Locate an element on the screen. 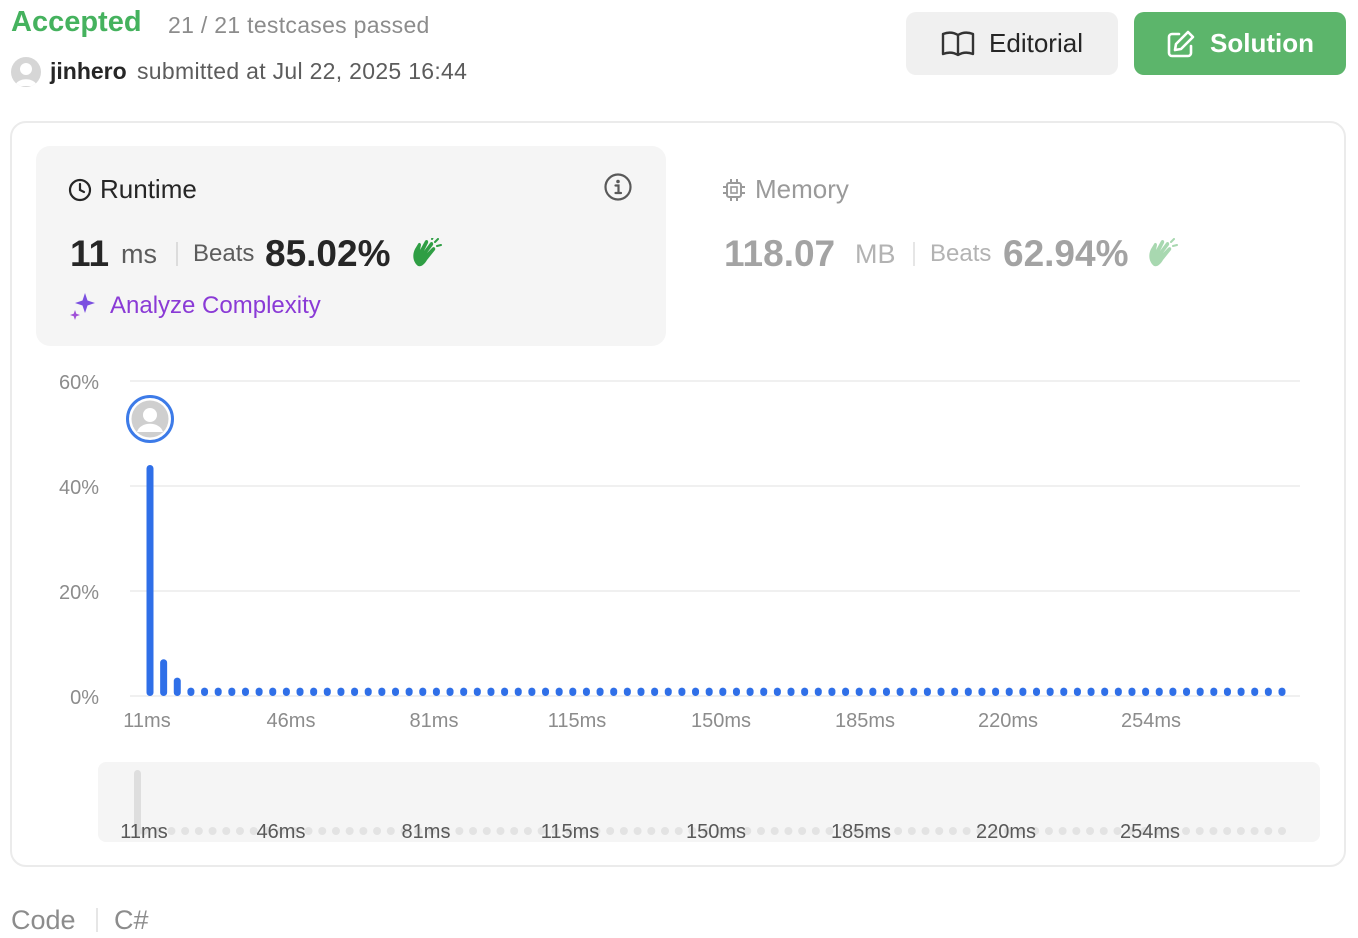 Image resolution: width=1358 pixels, height=938 pixels. username-link: jinhero is located at coordinates (88, 71).